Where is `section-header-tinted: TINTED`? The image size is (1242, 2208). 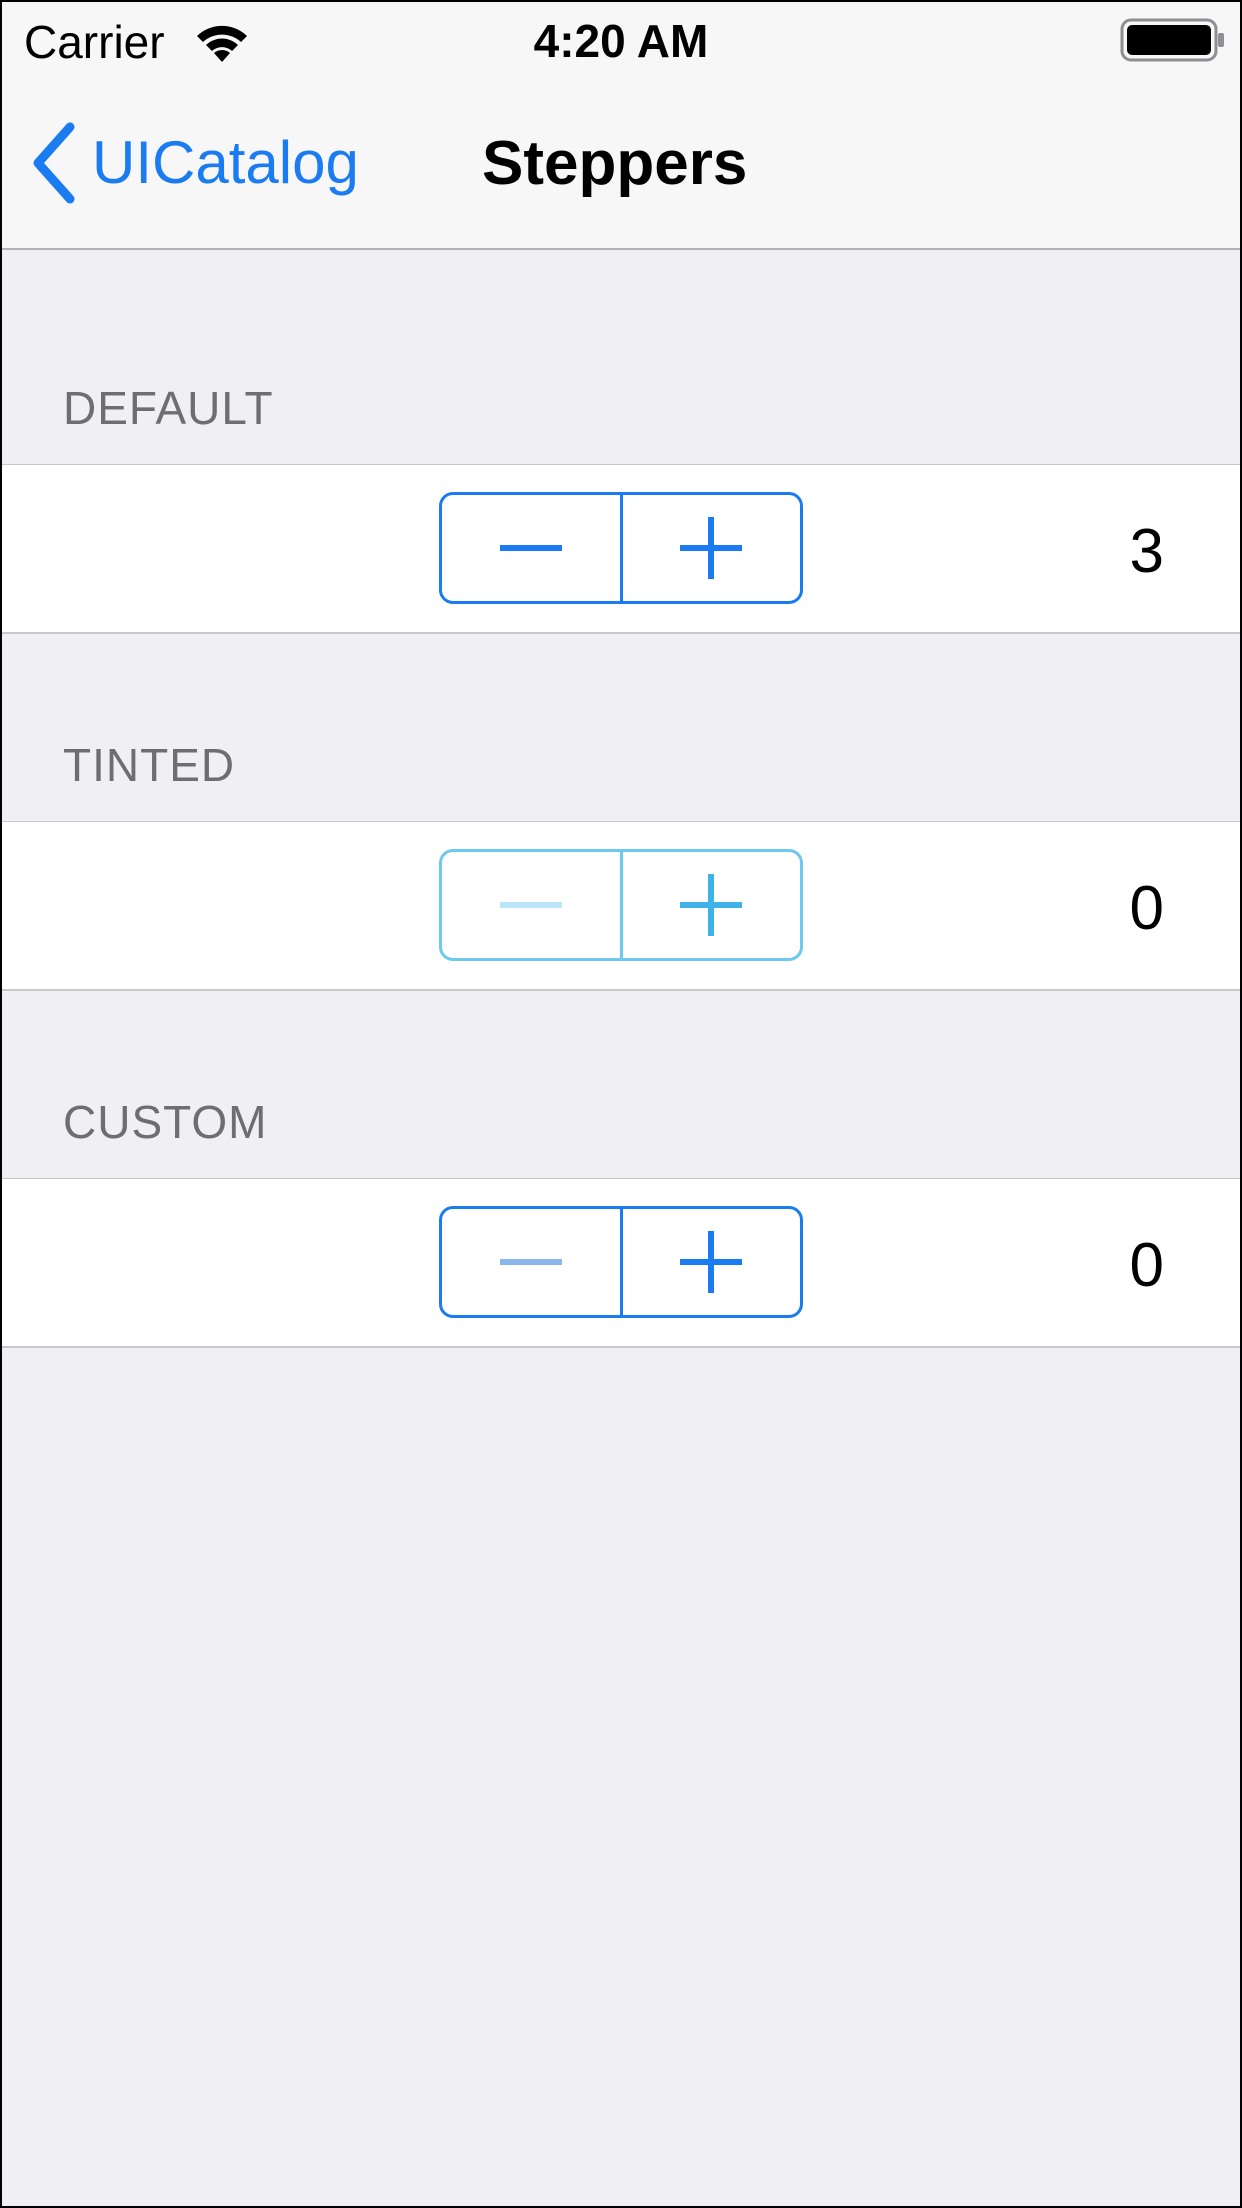 section-header-tinted: TINTED is located at coordinates (149, 765).